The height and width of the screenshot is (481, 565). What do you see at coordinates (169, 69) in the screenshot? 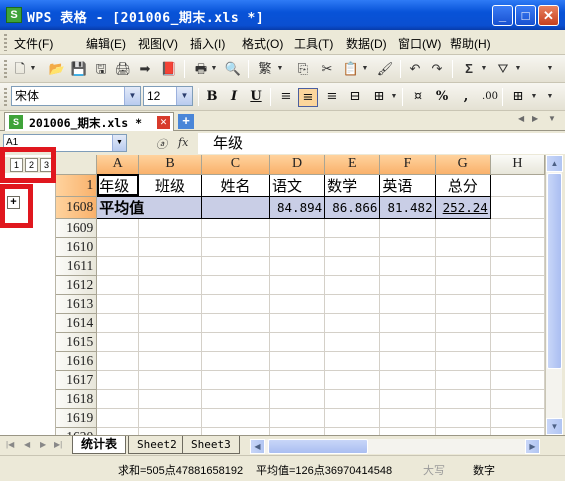
I see `export-pdf-icon: 📕` at bounding box center [169, 69].